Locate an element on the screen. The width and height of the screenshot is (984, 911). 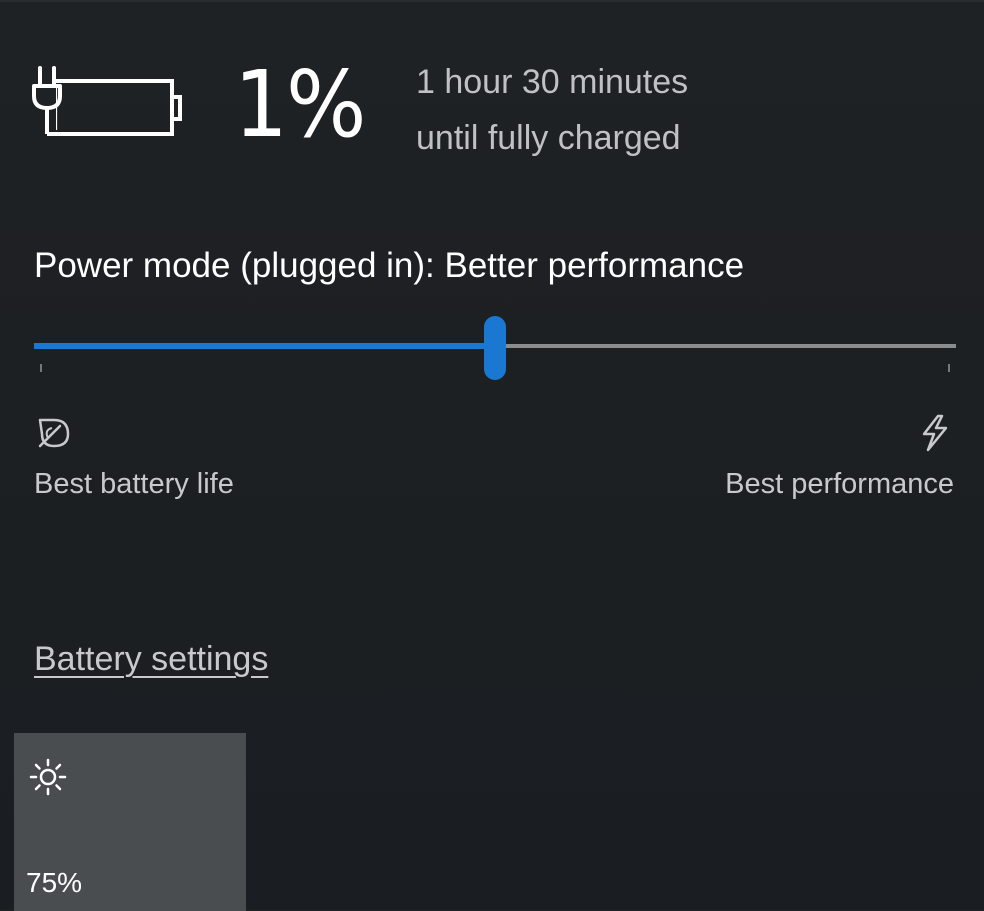
power-mode-slider is located at coordinates (495, 347).